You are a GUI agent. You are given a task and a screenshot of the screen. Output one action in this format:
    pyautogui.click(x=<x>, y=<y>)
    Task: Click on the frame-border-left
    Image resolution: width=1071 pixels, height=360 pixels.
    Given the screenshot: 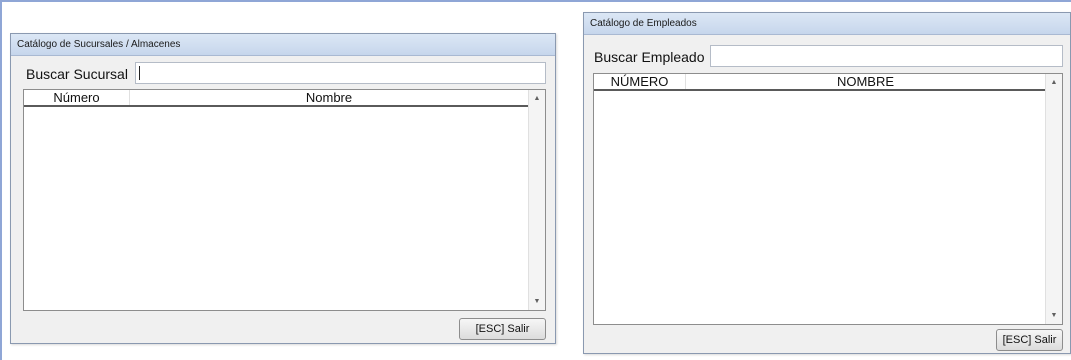 What is the action you would take?
    pyautogui.click(x=1, y=180)
    